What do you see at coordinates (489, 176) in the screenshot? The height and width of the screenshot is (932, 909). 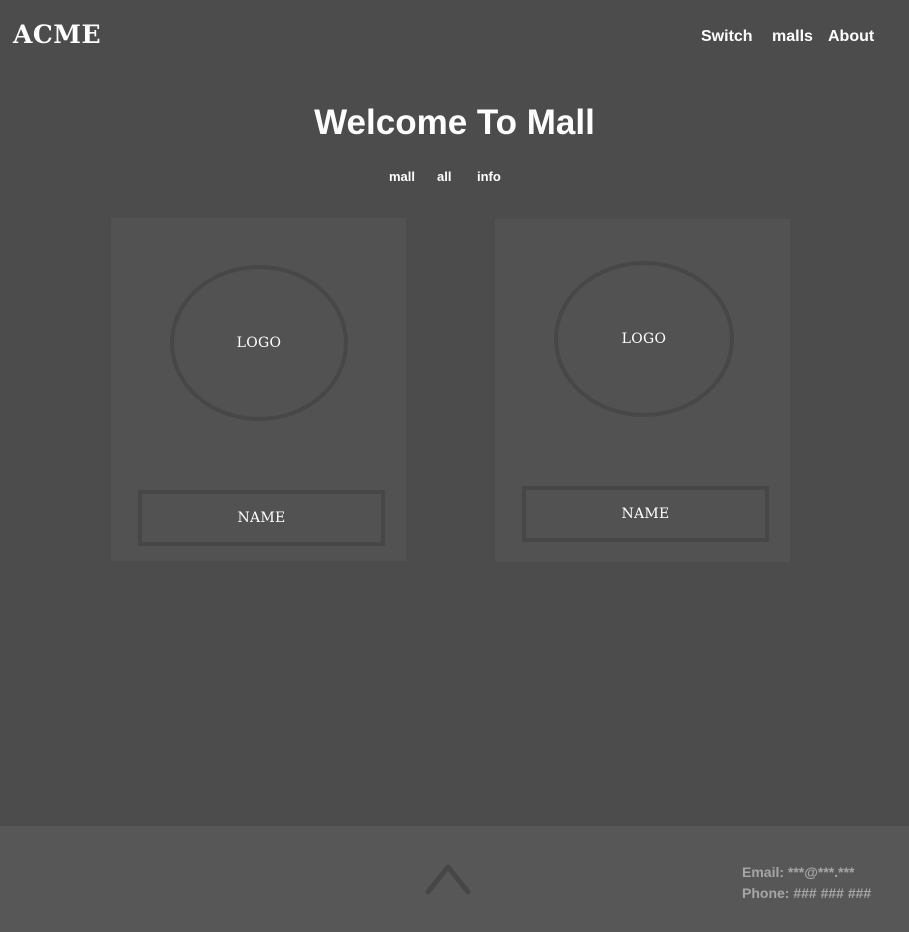 I see `subnav-link-info: info` at bounding box center [489, 176].